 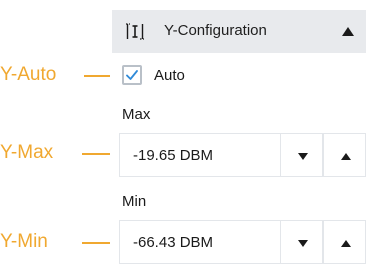 I want to click on max-stepper, so click(x=242, y=155).